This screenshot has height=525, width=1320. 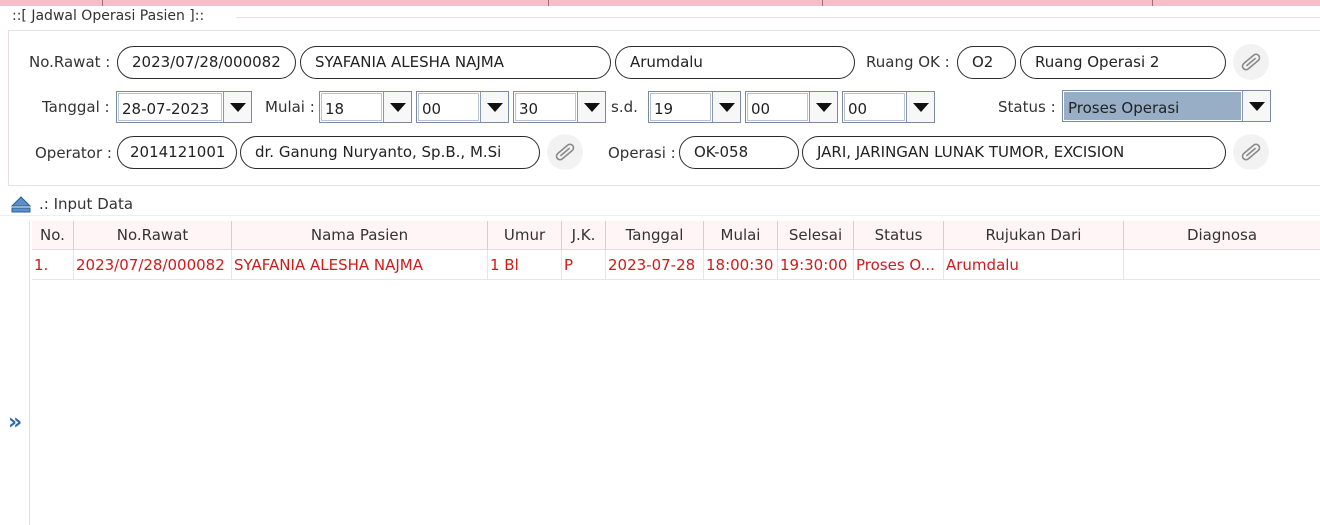 I want to click on column-header: Nama Pasien, so click(x=360, y=235).